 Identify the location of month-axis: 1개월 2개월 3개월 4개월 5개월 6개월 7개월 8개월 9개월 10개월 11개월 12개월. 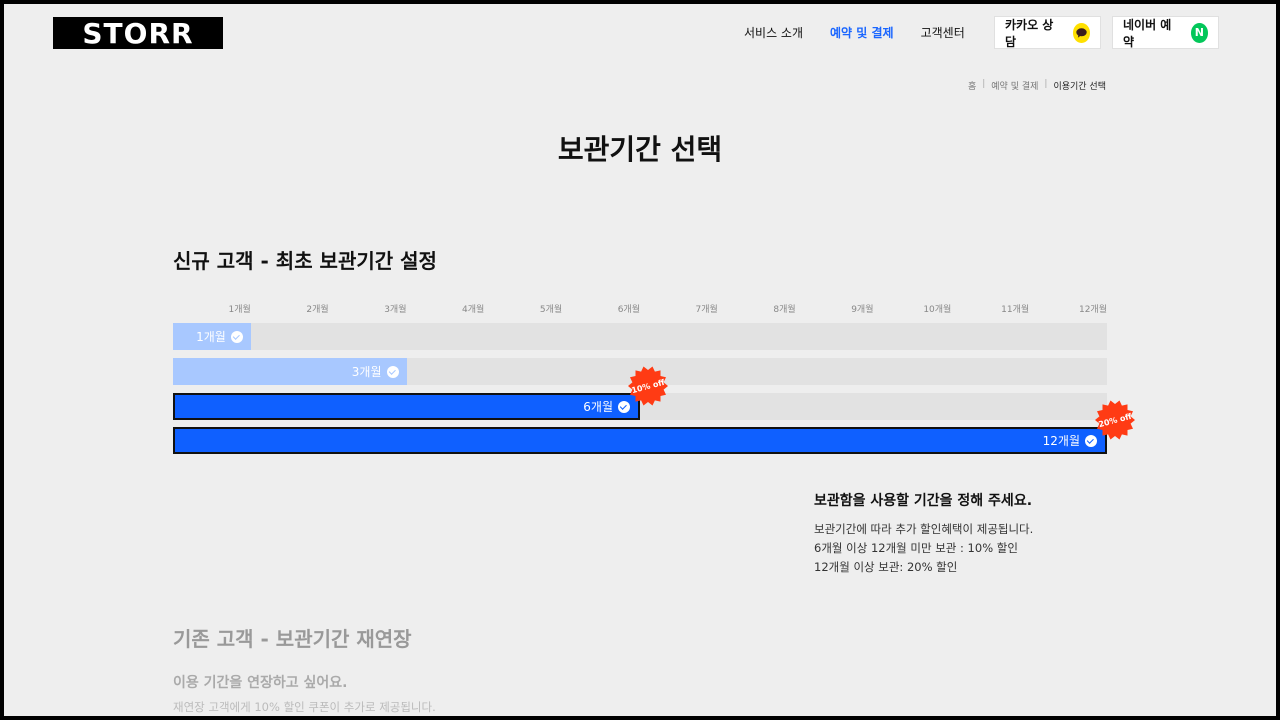
(640, 309).